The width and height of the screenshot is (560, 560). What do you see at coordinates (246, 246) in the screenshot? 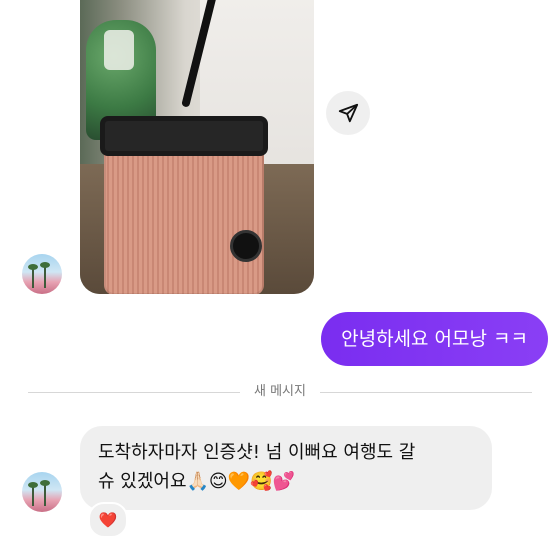
I see `photo-cart-wheel` at bounding box center [246, 246].